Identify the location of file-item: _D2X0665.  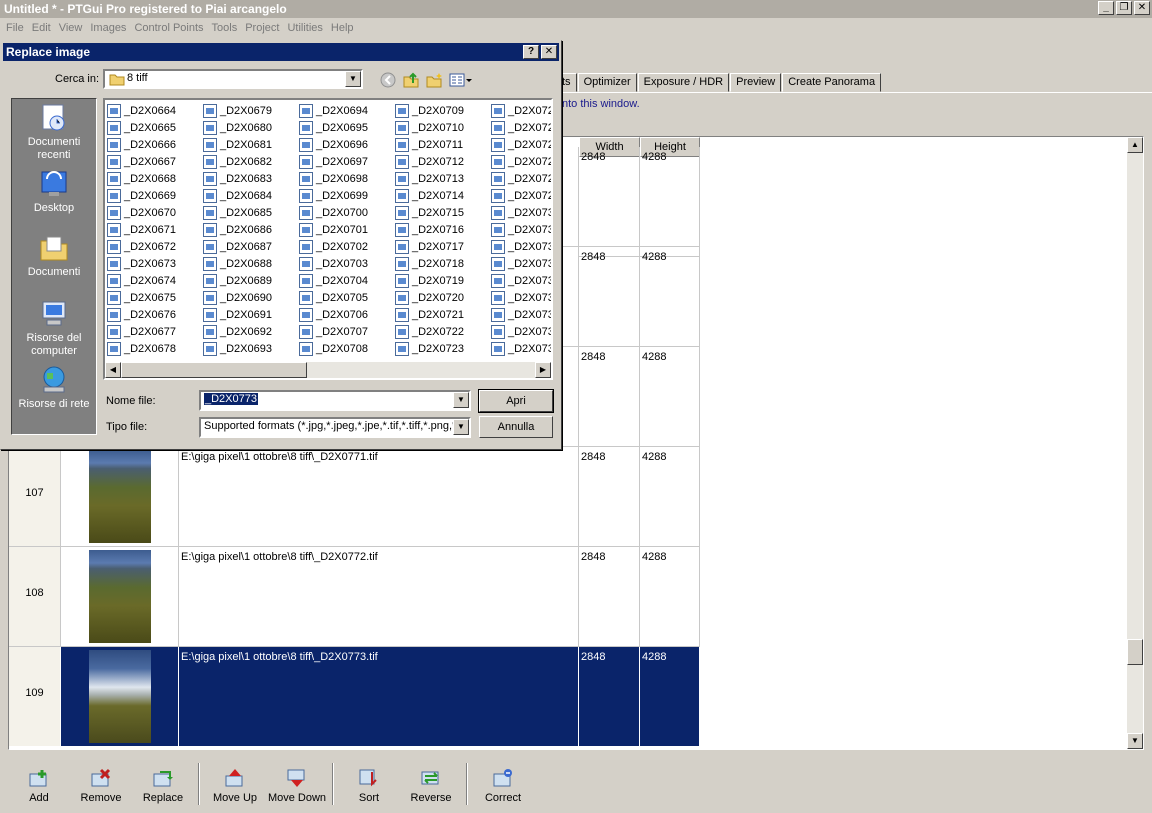
(155, 127).